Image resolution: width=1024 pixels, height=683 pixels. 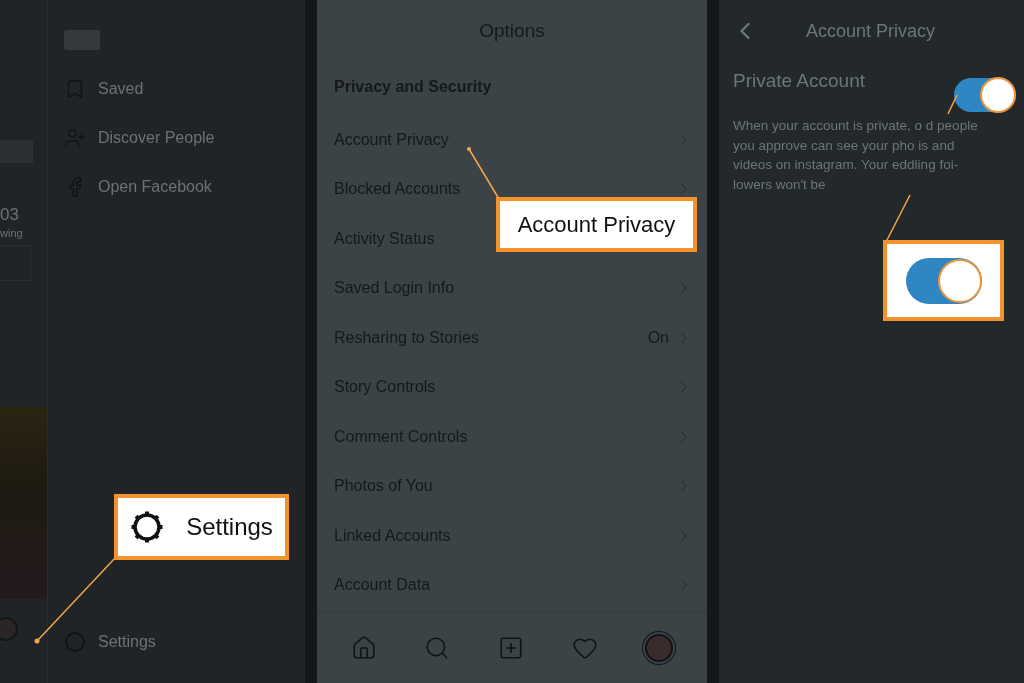 What do you see at coordinates (855, 155) in the screenshot?
I see `setting-description: When your account is private, o d people you approve can see your pho is and videos on instagram. Your eddling foi-lowers won't be` at bounding box center [855, 155].